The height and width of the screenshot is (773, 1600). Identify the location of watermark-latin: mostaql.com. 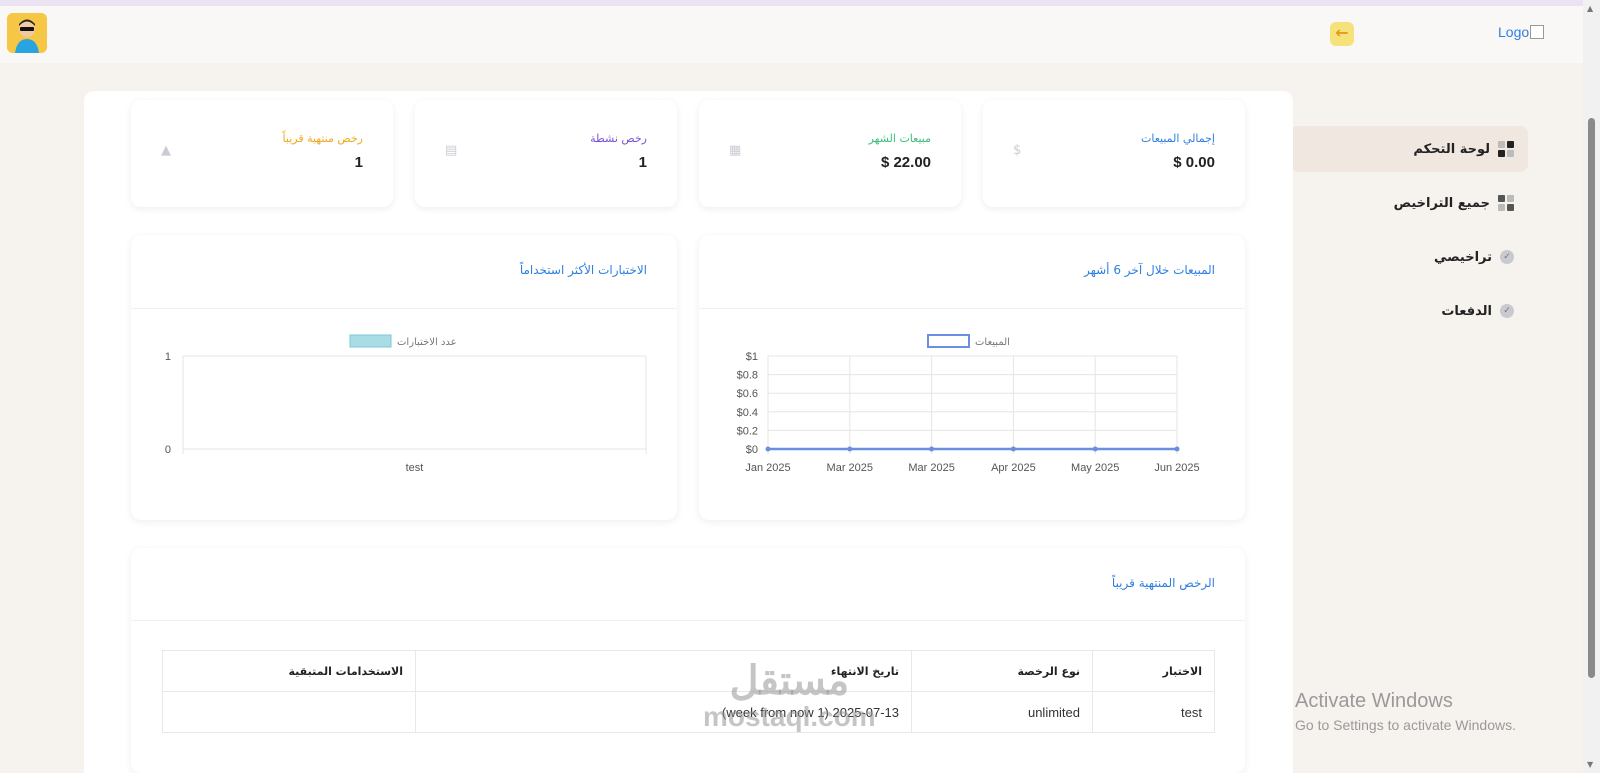
(789, 716).